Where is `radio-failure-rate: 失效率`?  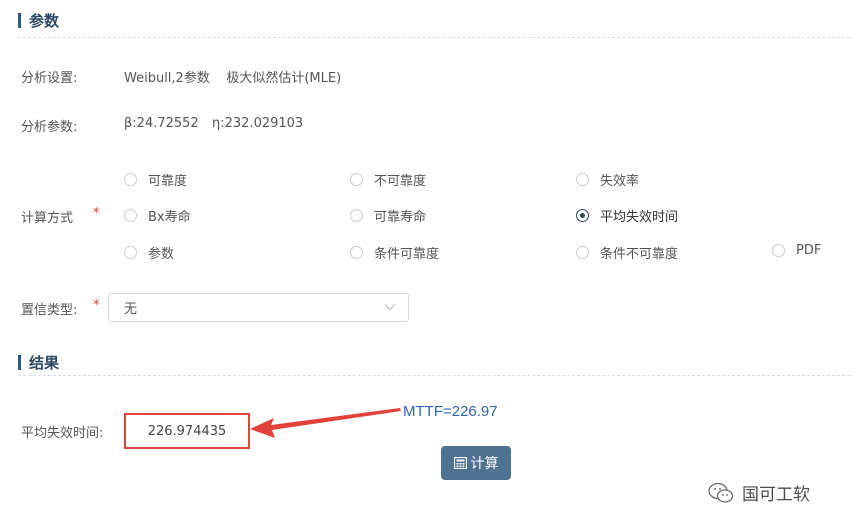
radio-failure-rate: 失效率 is located at coordinates (607, 179).